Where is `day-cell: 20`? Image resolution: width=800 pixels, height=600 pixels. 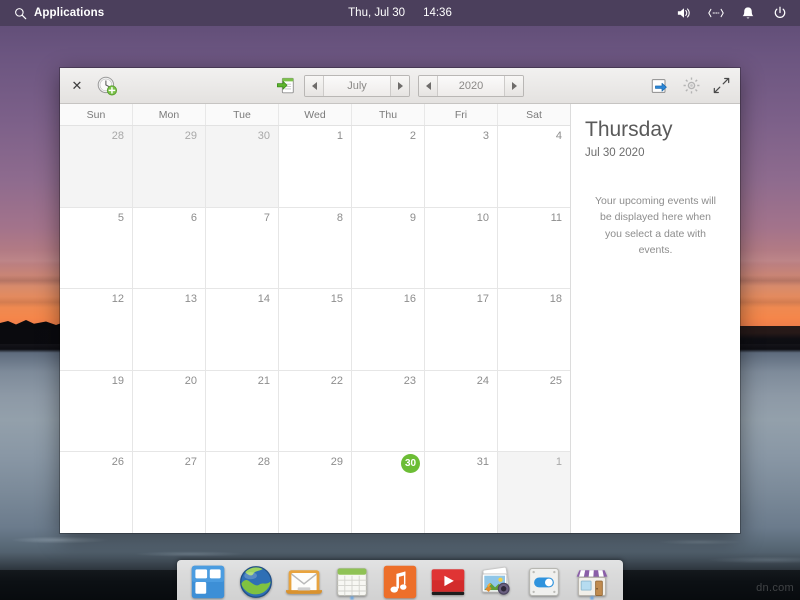 day-cell: 20 is located at coordinates (169, 411).